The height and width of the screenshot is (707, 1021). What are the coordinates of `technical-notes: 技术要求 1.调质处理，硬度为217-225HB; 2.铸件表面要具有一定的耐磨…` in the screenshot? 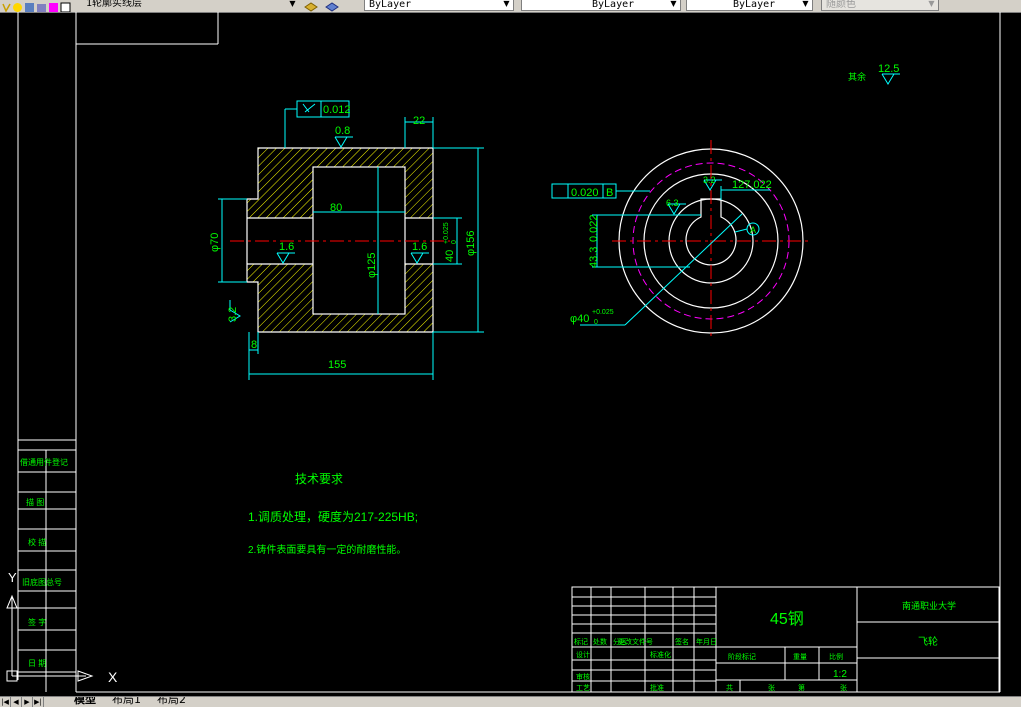 It's located at (333, 514).